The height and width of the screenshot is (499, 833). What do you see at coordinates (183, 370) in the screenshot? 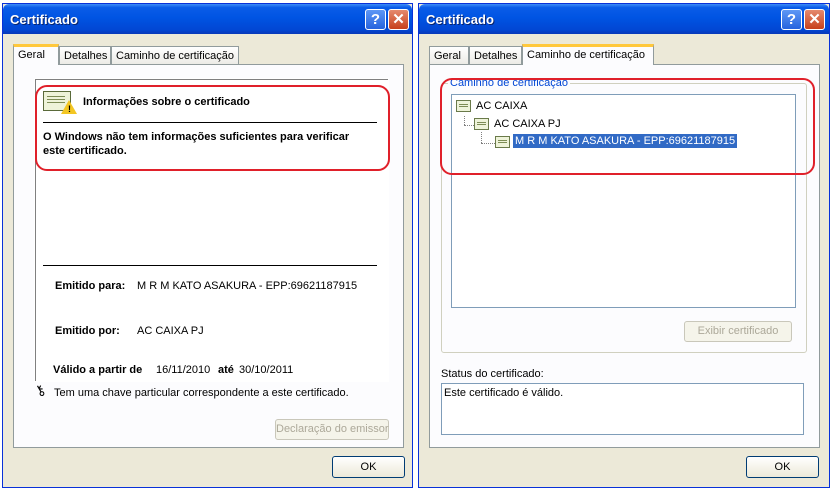
I see `valid-from-value: 16/11/2010` at bounding box center [183, 370].